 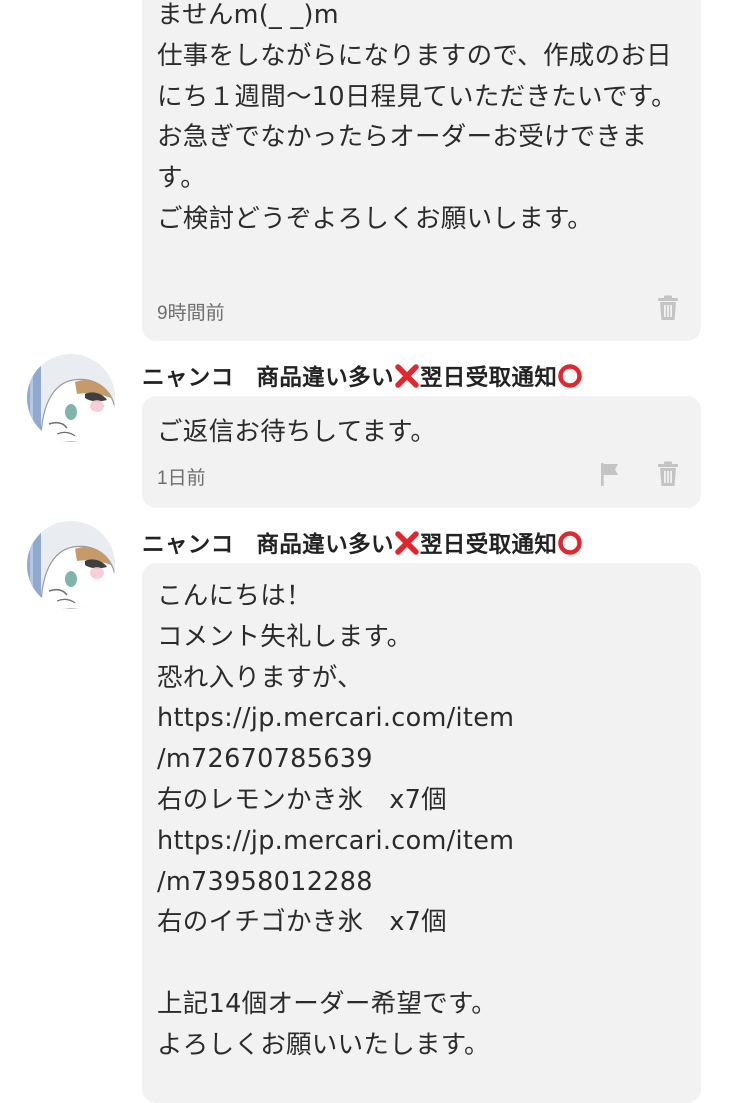 What do you see at coordinates (610, 474) in the screenshot?
I see `flag-icon` at bounding box center [610, 474].